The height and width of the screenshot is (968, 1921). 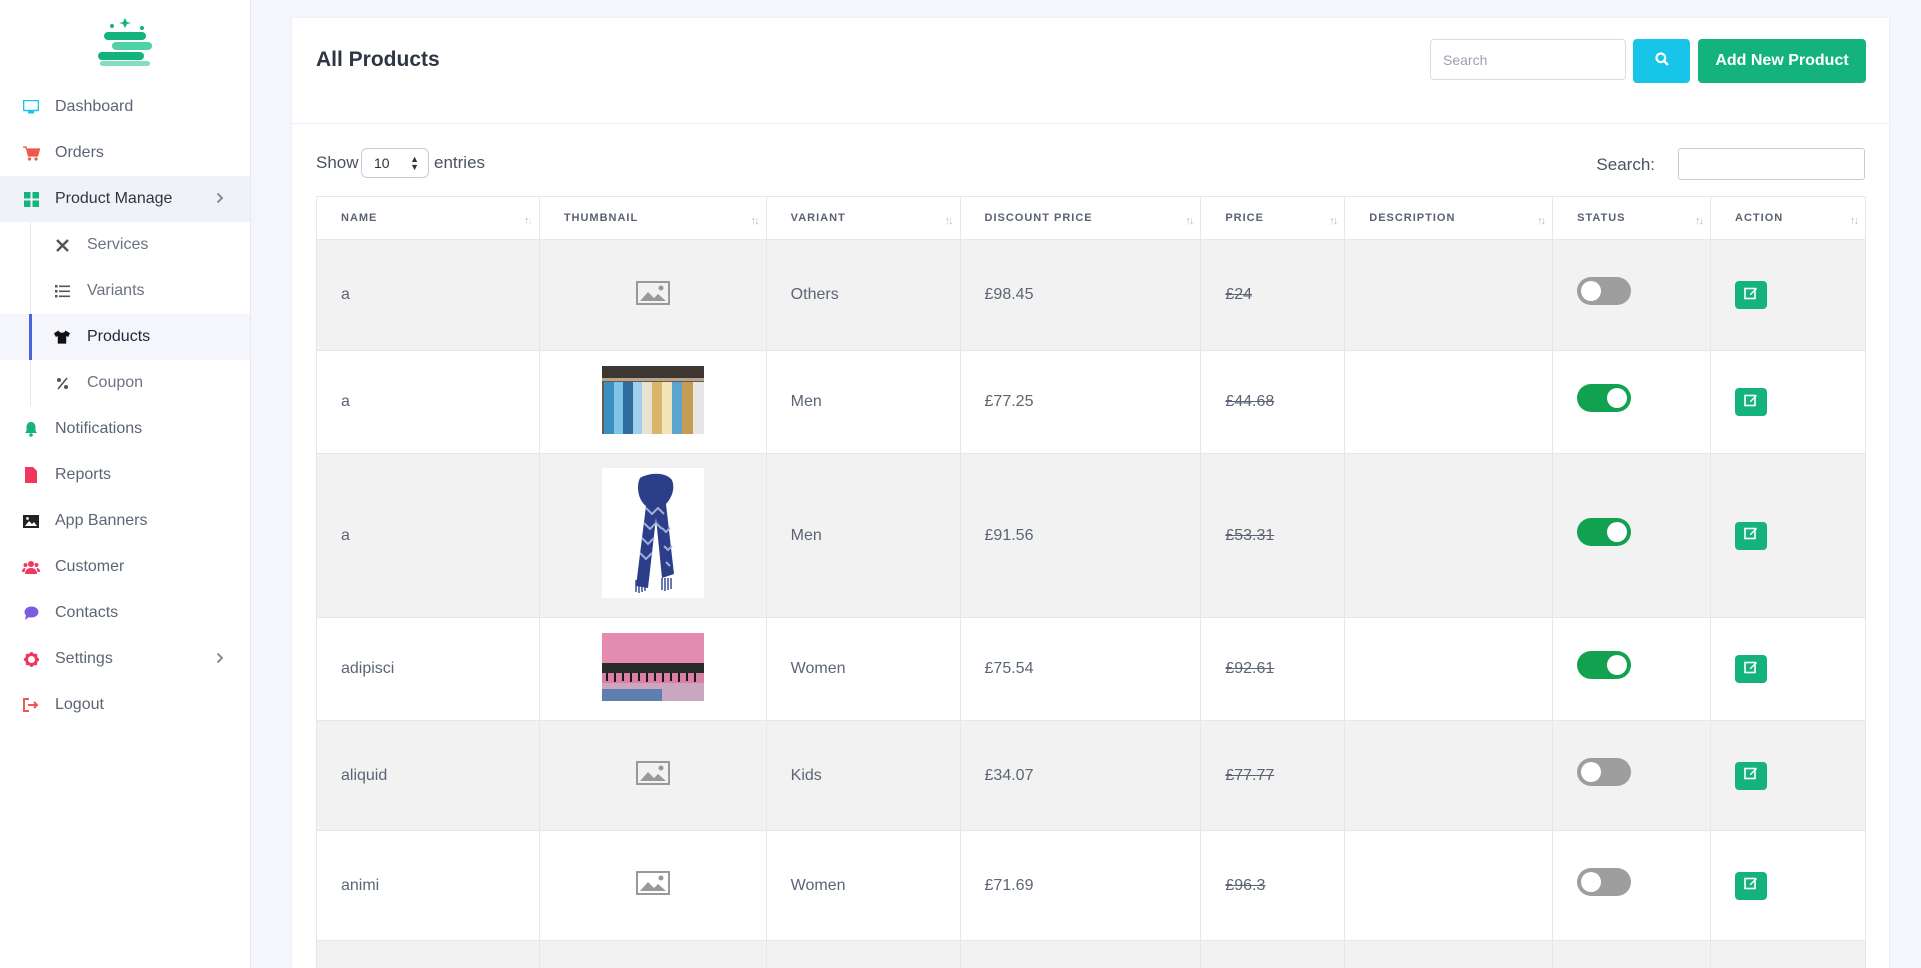 I want to click on column-header-thumbnail: Thumbnail ↑↓, so click(x=652, y=218).